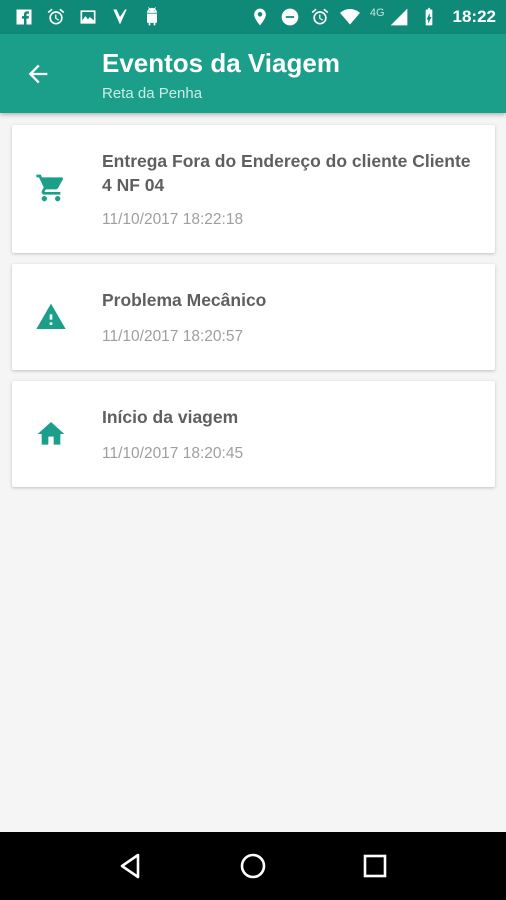 This screenshot has width=506, height=900. What do you see at coordinates (377, 13) in the screenshot?
I see `network-type-label: 4G` at bounding box center [377, 13].